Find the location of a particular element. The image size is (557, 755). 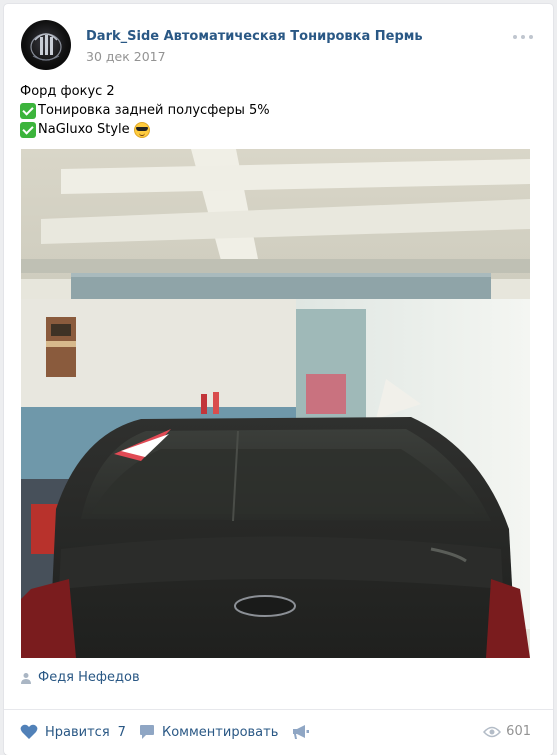

post-signer-name: Федя Нефедов is located at coordinates (89, 677).